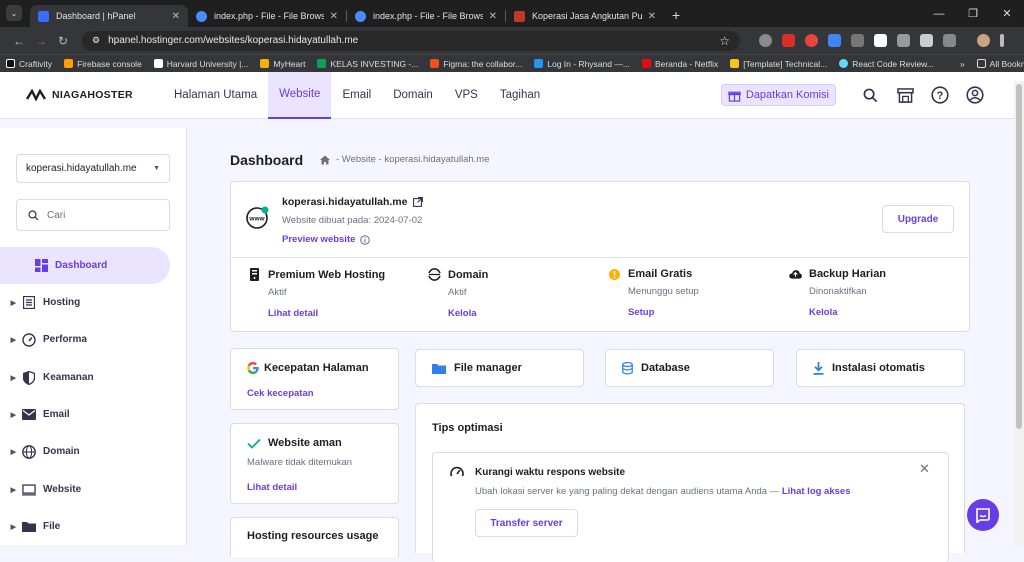  Describe the element at coordinates (103, 64) in the screenshot. I see `bookmark-item: Firebase console` at that location.